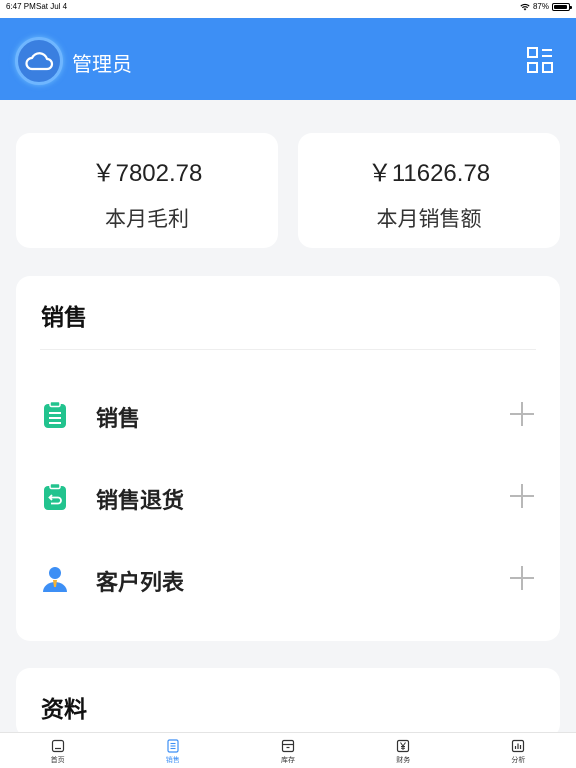 The height and width of the screenshot is (768, 576). Describe the element at coordinates (403, 760) in the screenshot. I see `tab-label: 财务` at that location.